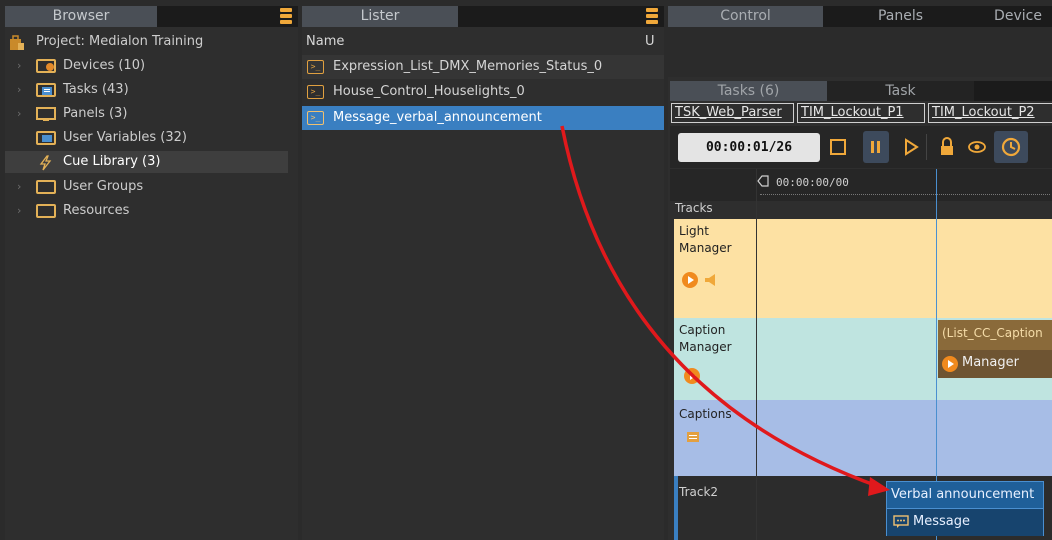 The height and width of the screenshot is (540, 1052). What do you see at coordinates (860, 52) in the screenshot?
I see `control-toolbar-area` at bounding box center [860, 52].